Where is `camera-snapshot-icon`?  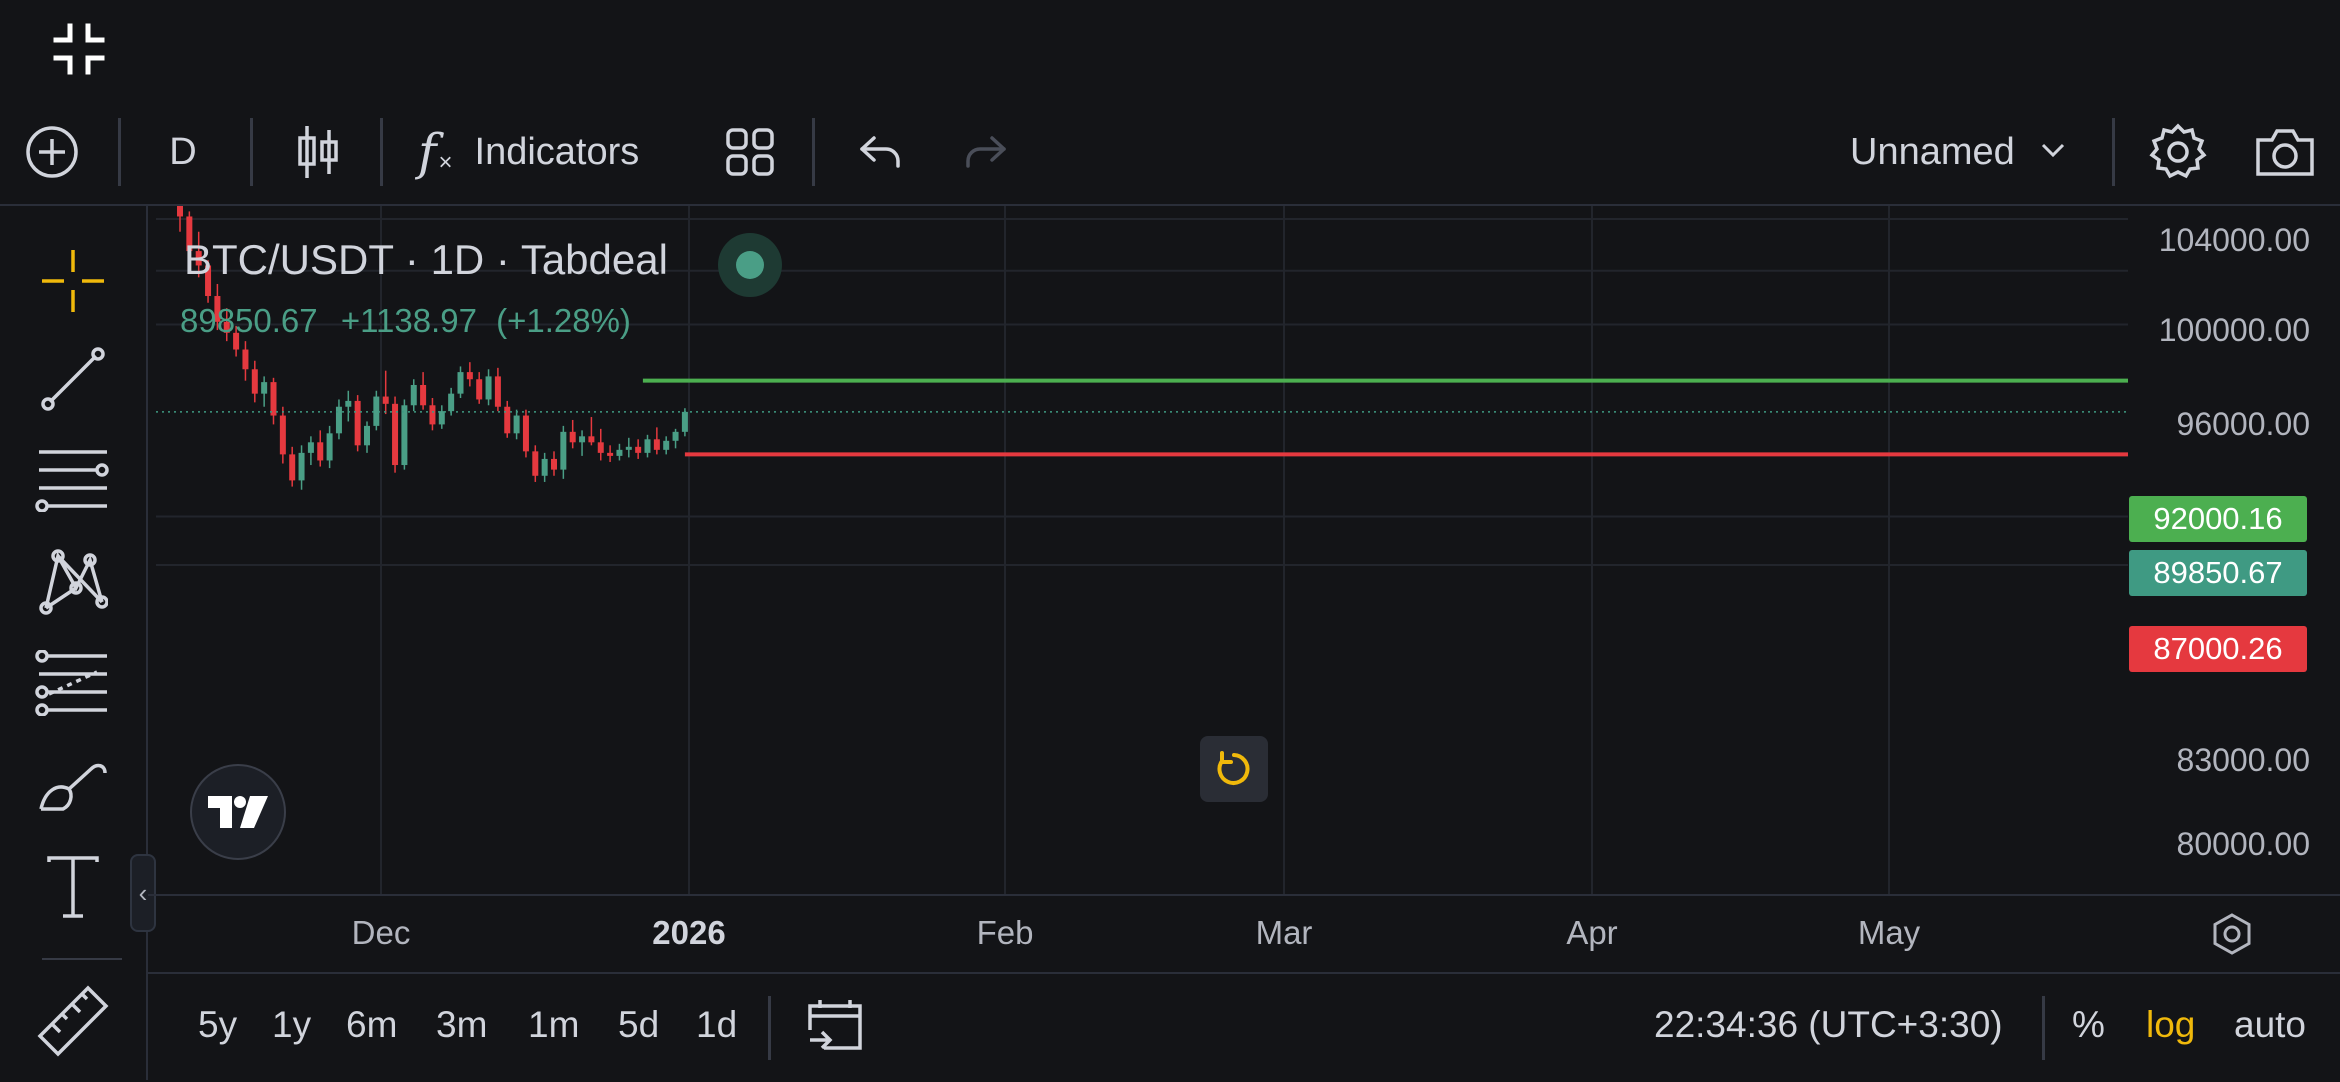
camera-snapshot-icon is located at coordinates (2285, 152).